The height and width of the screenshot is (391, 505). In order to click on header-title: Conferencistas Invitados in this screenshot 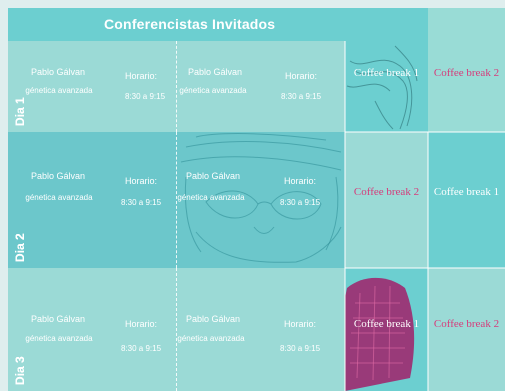, I will do `click(190, 24)`.